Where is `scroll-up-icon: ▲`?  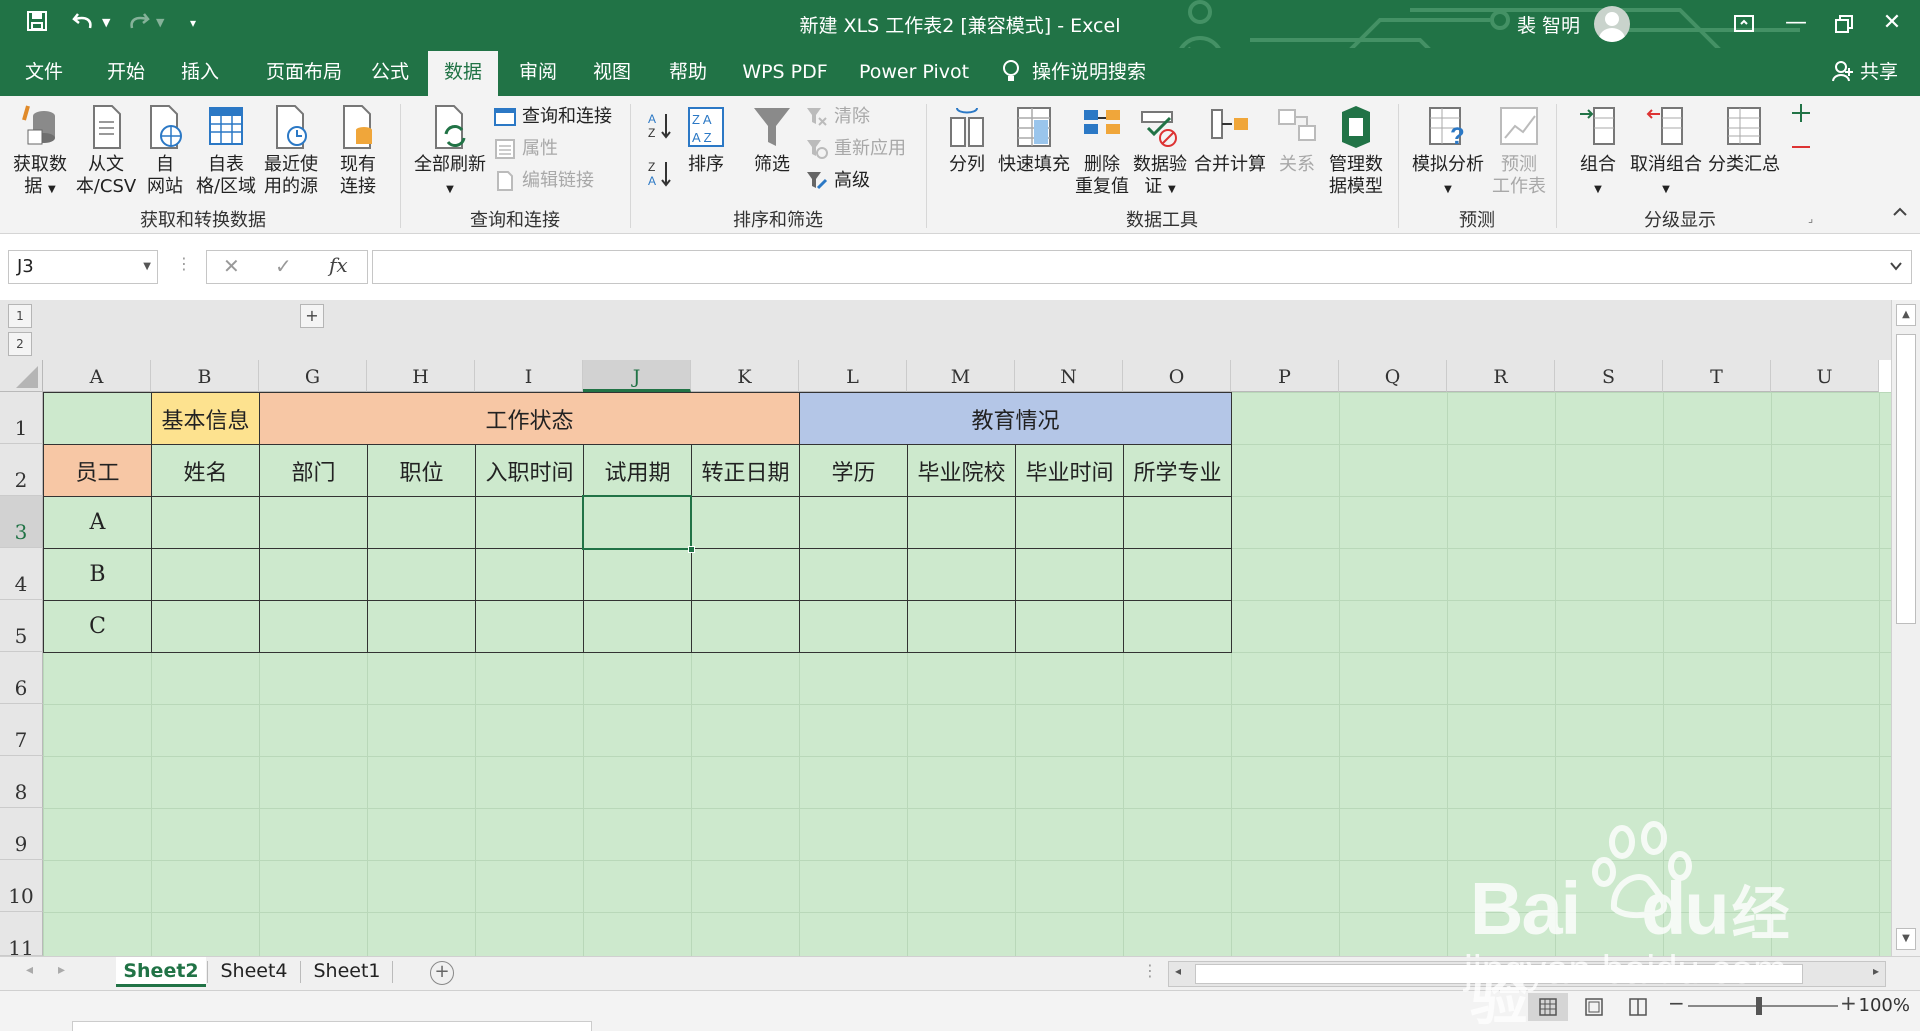 scroll-up-icon: ▲ is located at coordinates (1906, 315).